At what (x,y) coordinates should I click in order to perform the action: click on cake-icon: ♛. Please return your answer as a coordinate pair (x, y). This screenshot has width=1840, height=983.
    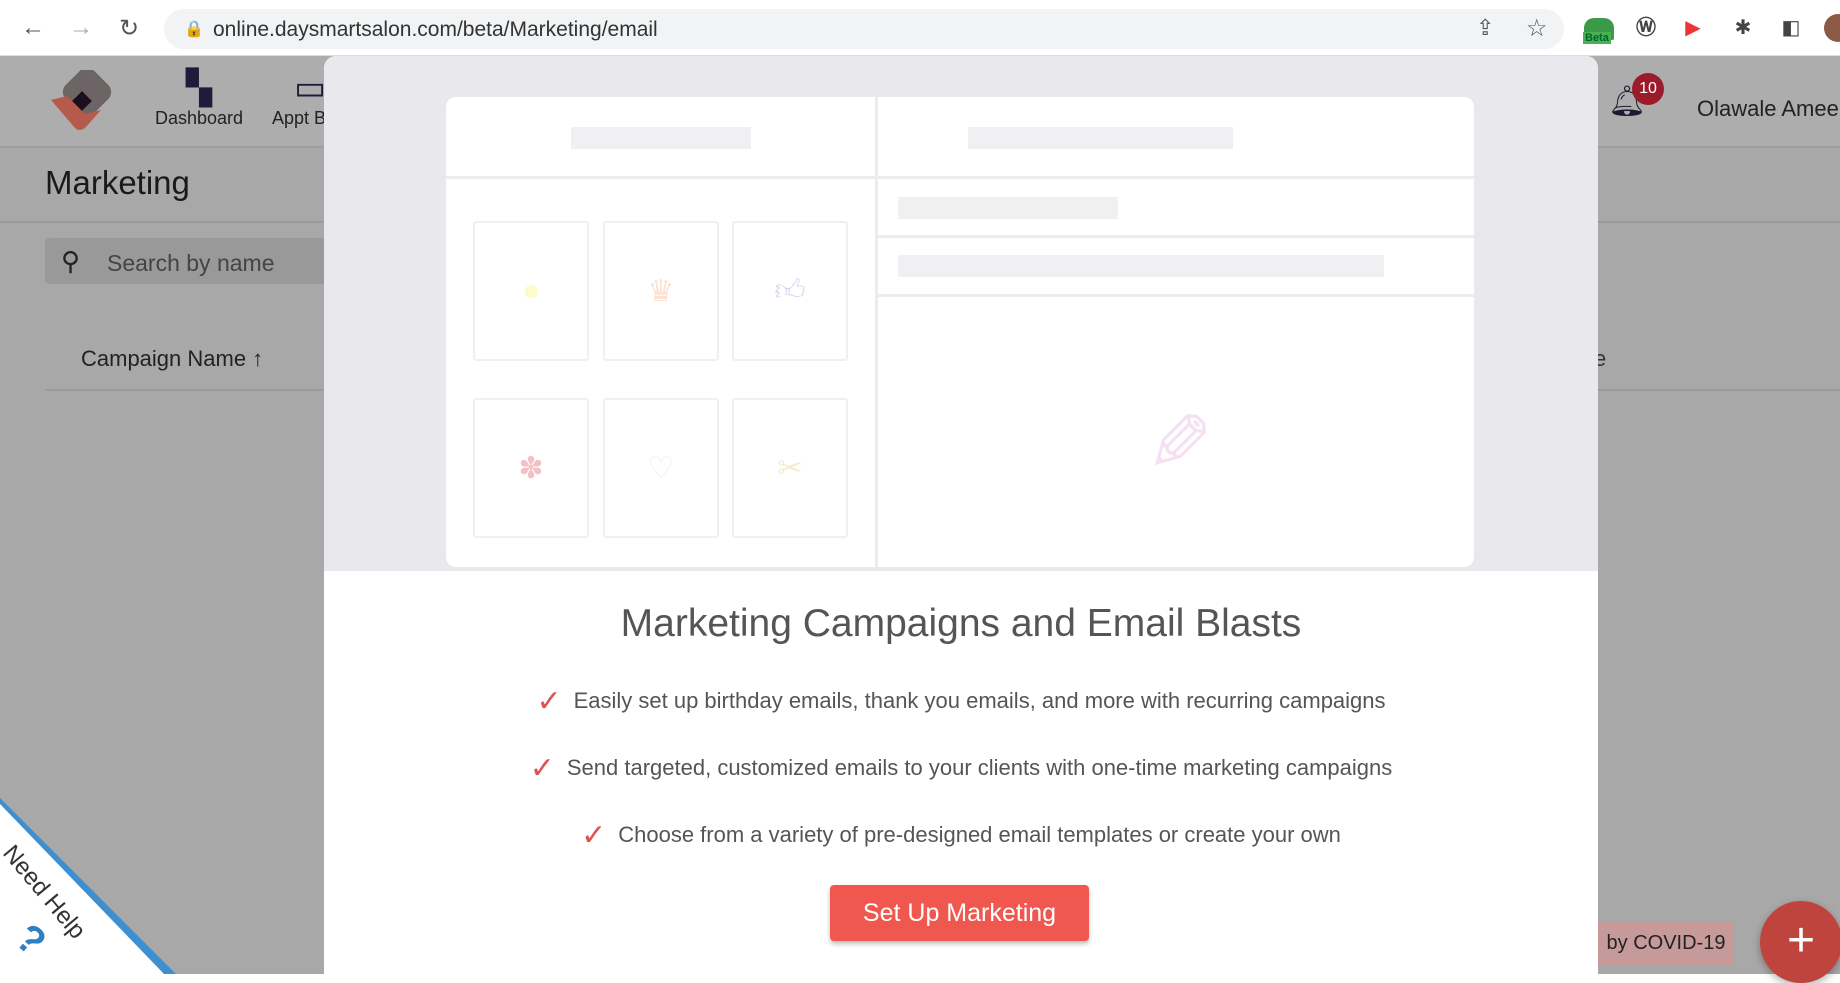
    Looking at the image, I should click on (661, 291).